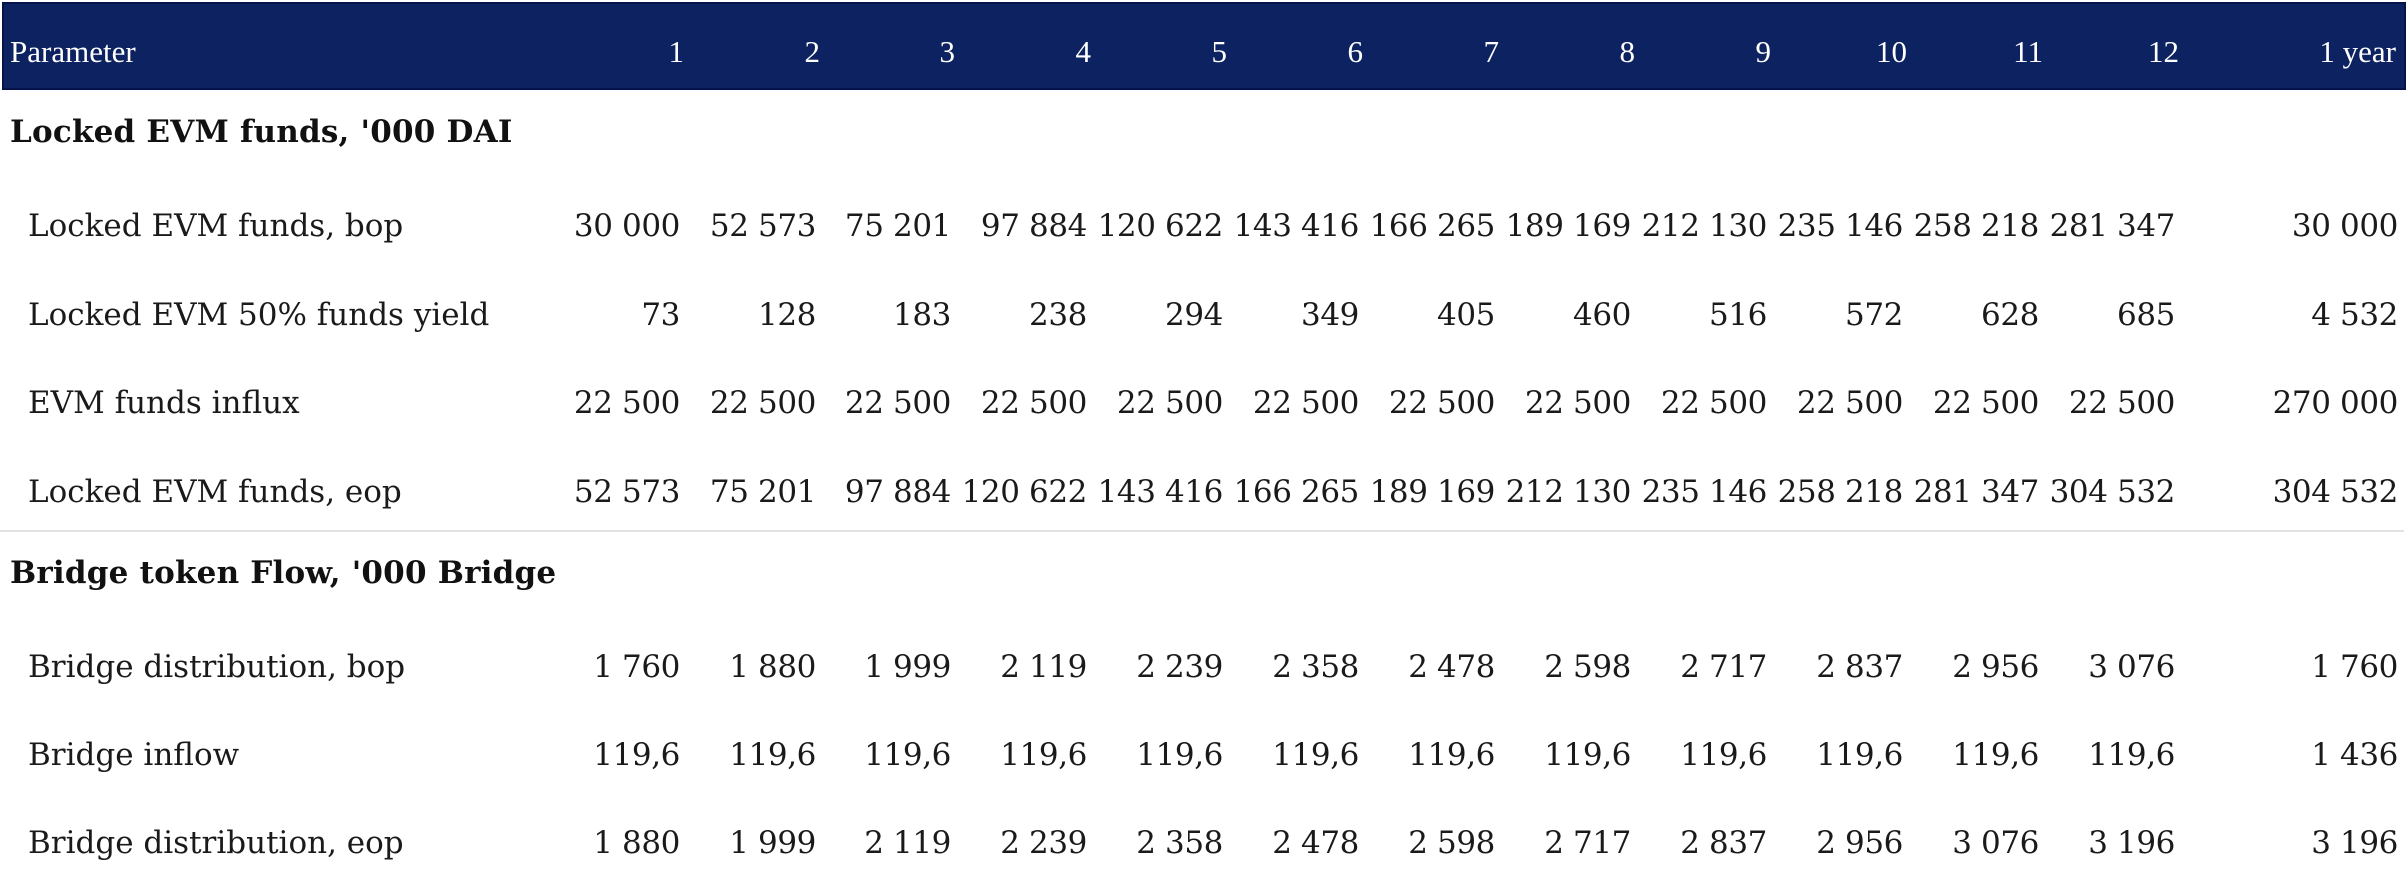 The image size is (2408, 894). I want to click on cell-month-1: 1 760, so click(614, 667).